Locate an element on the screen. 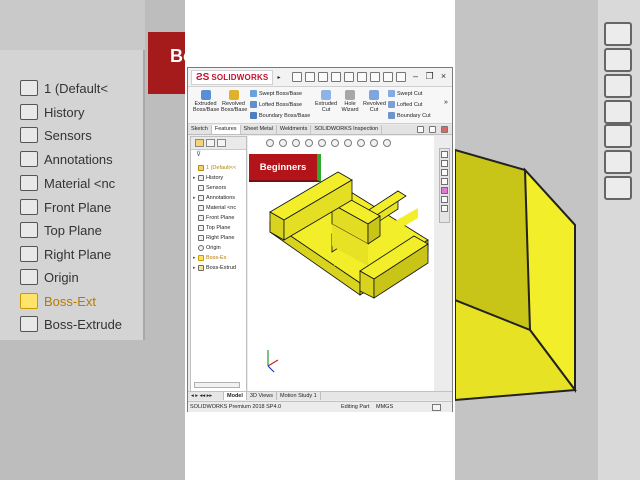 This screenshot has width=640, height=480. palette-icon is located at coordinates (618, 112).